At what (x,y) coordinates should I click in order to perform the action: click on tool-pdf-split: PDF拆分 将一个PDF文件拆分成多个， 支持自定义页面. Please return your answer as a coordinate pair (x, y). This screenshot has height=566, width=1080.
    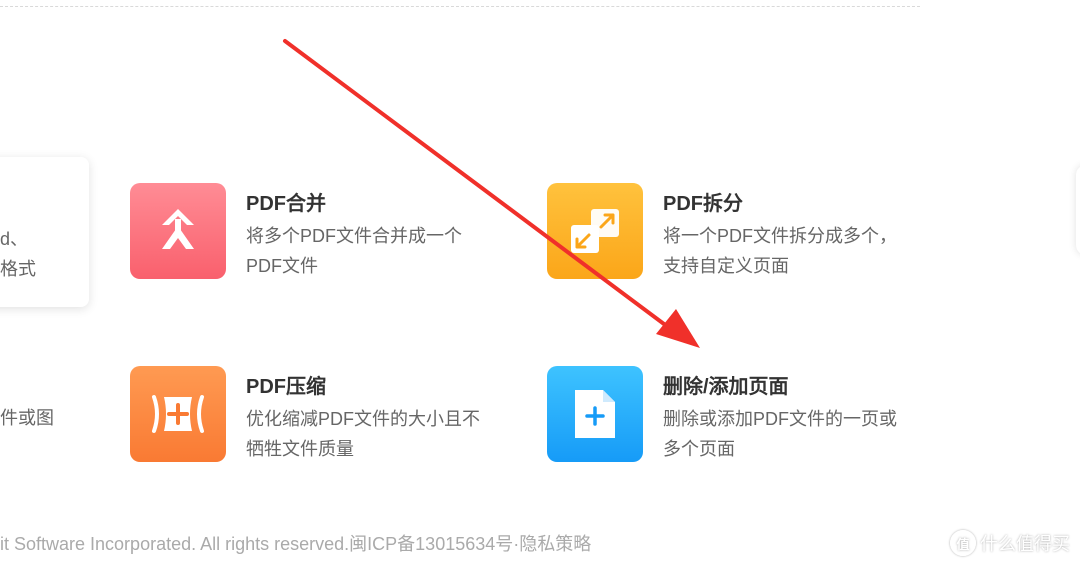
    Looking at the image, I should click on (737, 233).